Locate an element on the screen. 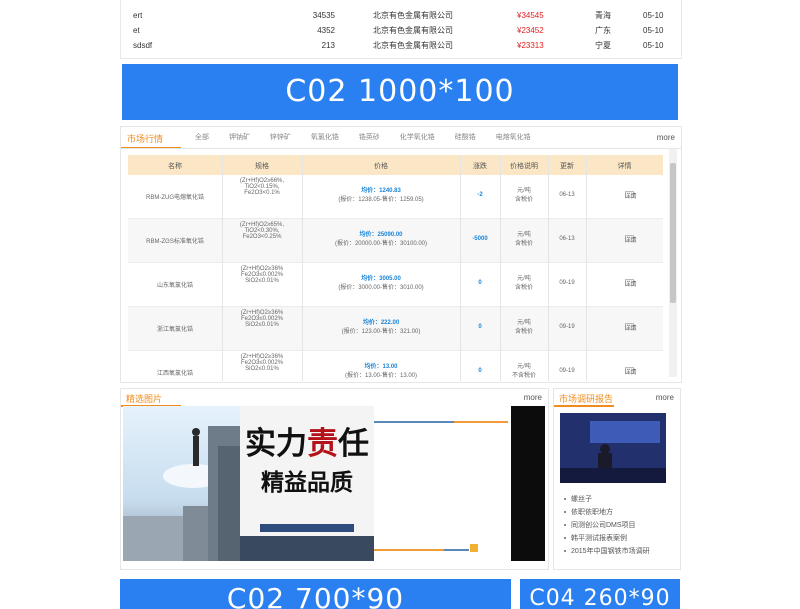 The width and height of the screenshot is (800, 609). product-name: RBM-ZUG电熔氧化锆 is located at coordinates (175, 196).